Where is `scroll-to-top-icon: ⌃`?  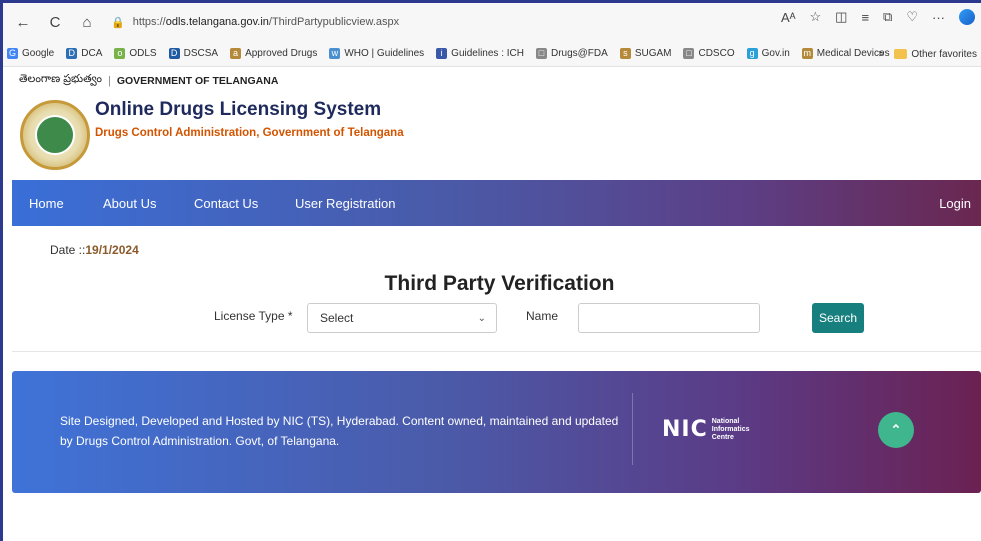
scroll-to-top-icon: ⌃ is located at coordinates (896, 430).